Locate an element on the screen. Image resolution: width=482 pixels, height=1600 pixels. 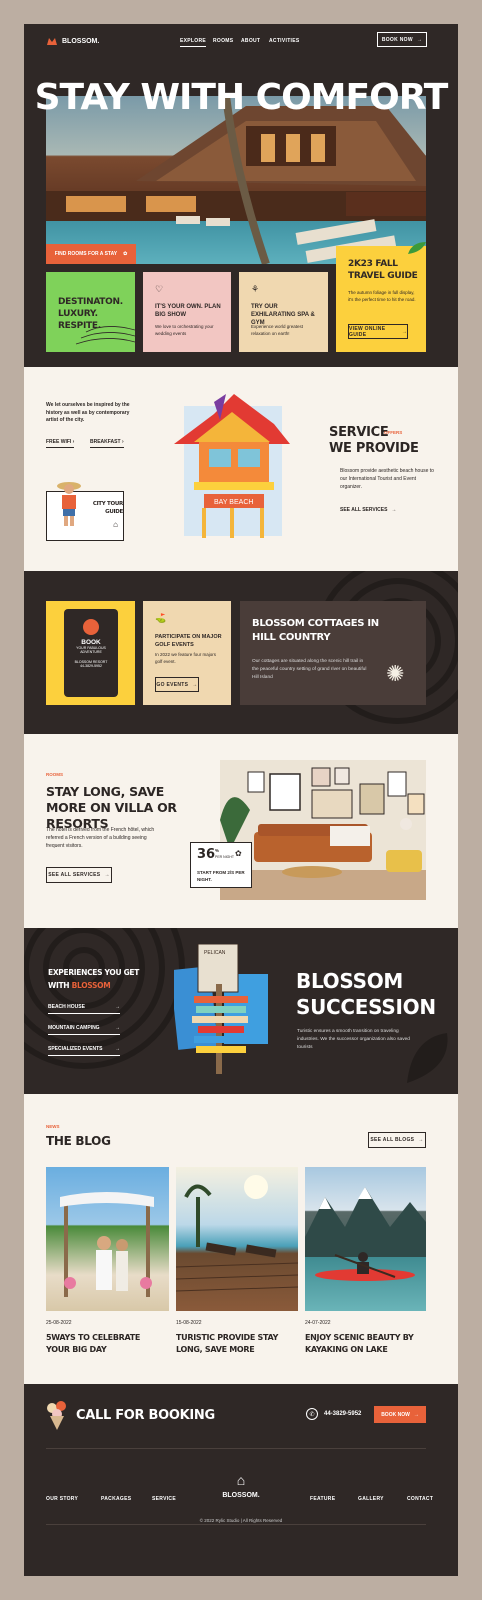
hero-title: STAY WITH COMFORT is located at coordinates (241, 97).